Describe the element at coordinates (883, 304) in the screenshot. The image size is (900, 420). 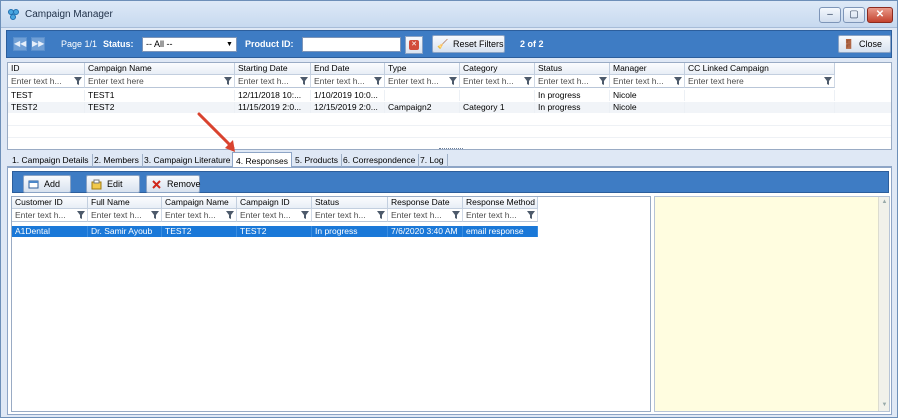
I see `notes-scrollbar: ▲ ▼` at that location.